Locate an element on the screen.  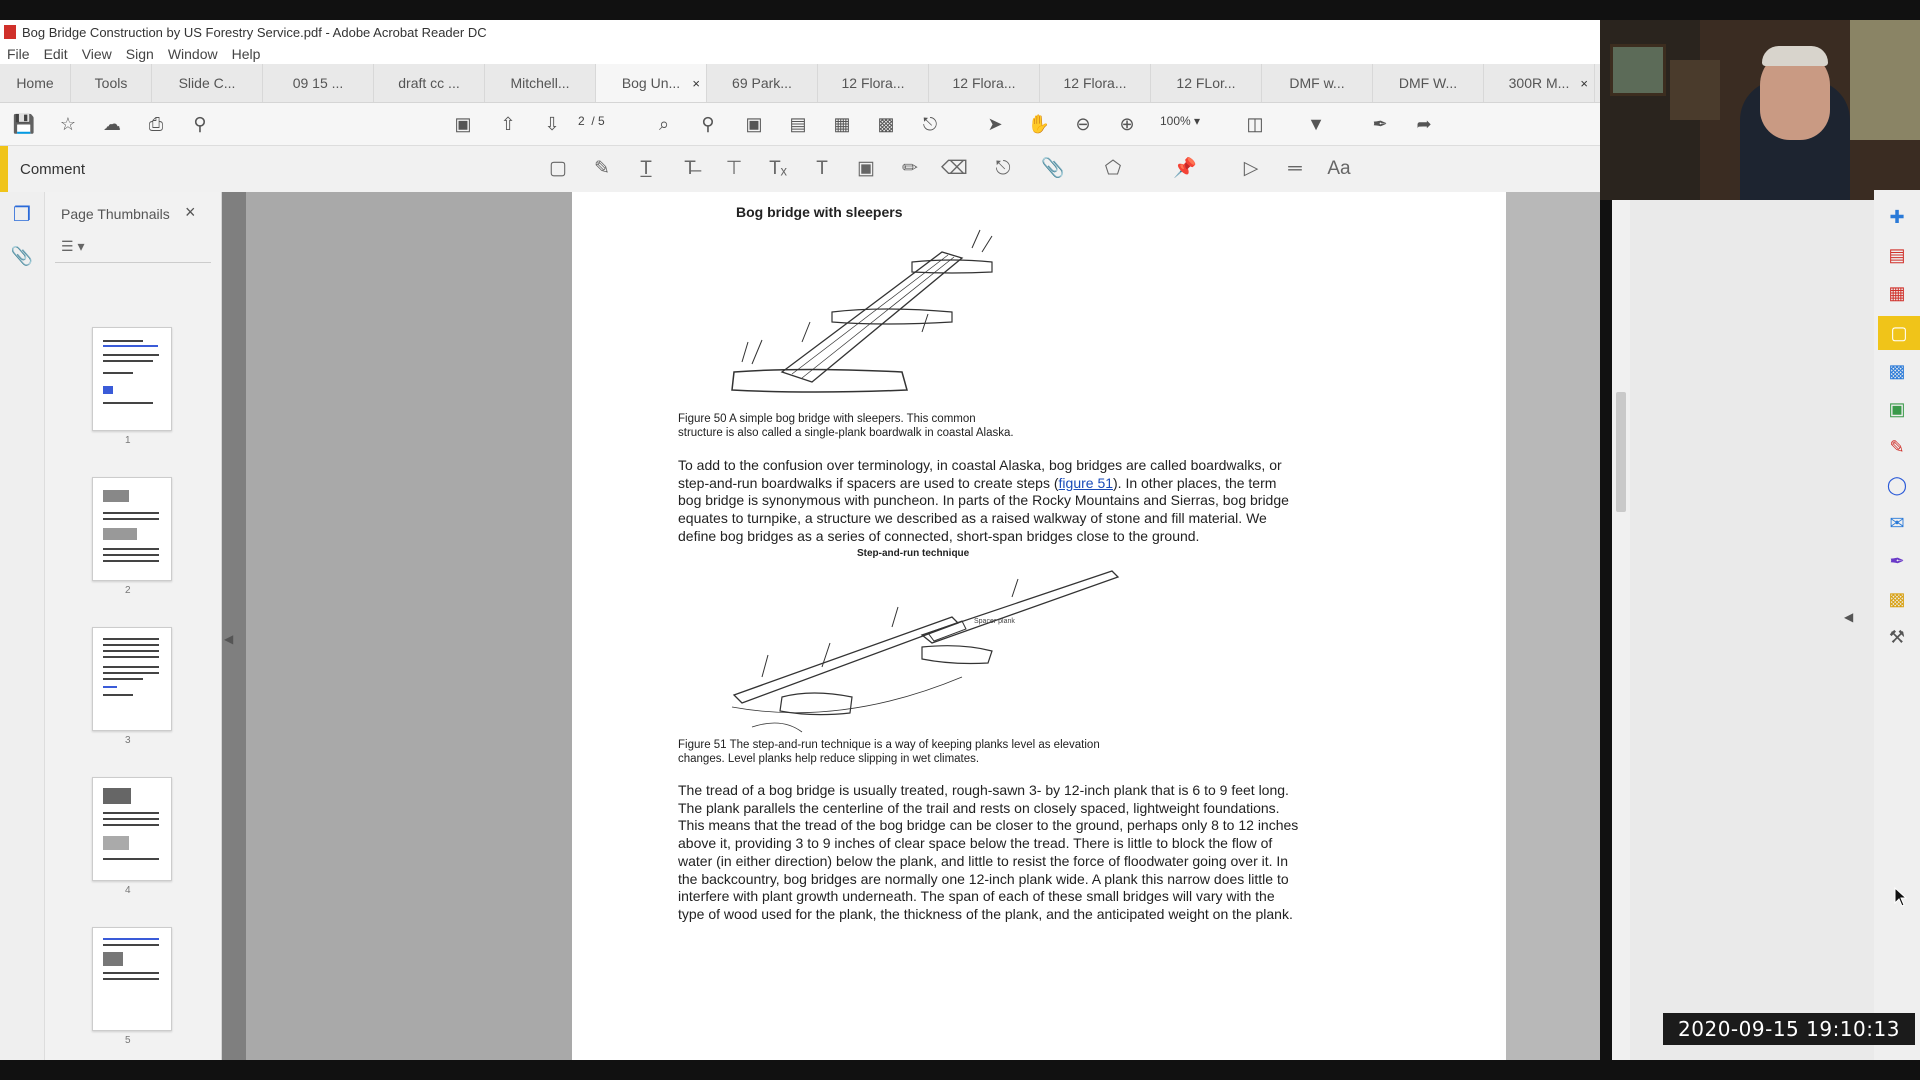
menu-view: View is located at coordinates (97, 54).